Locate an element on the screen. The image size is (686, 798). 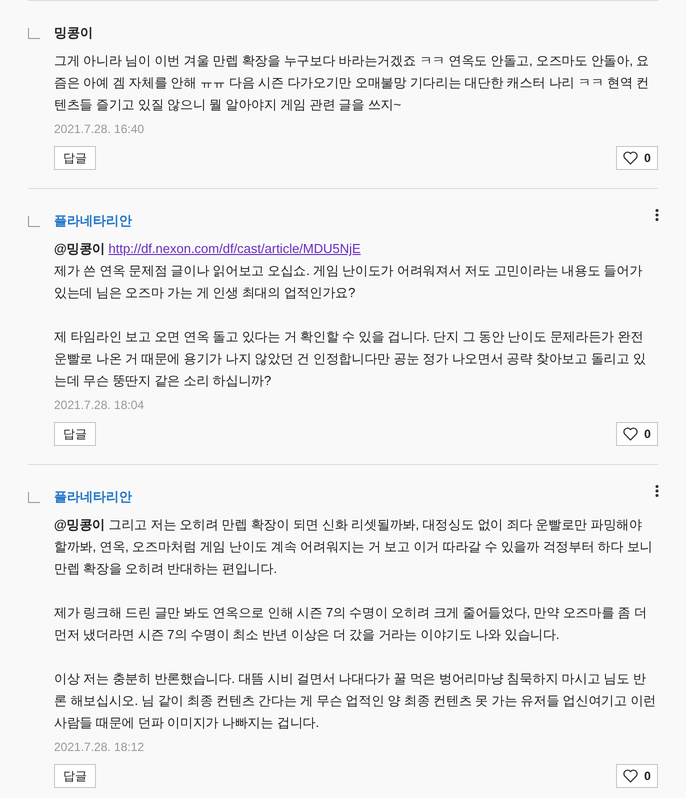
comment-text: 그게 아니라 님이 이번 겨울 만렙 확장을 누구보다 바라는거겠죠 ㅋㅋ 연옥도 안돌고, 오즈마도 안돌아, 요즘은 아예 겜 자체를 안해 ㅠㅠ 다음 시즌 다가오기만 오매불망 기다리는 대단한 캐스터 나리 ㅋㅋ 현역 컨텐츠들 즐기고 있질 않으니 뭘 알아야지 게임 관련 글을 쓰지~ is located at coordinates (352, 83).